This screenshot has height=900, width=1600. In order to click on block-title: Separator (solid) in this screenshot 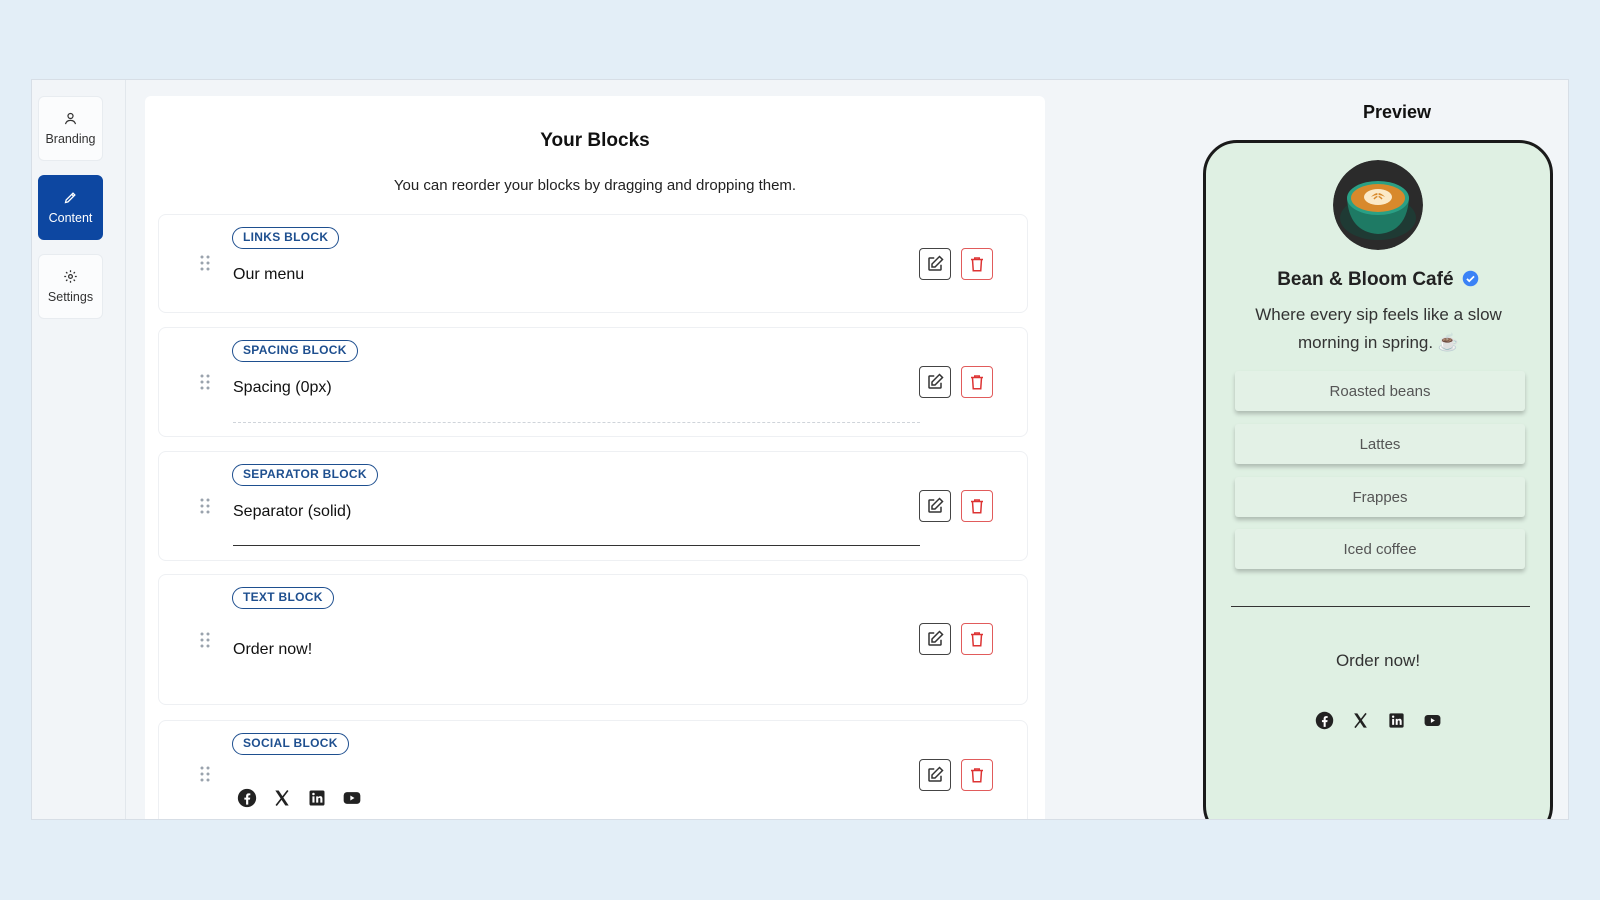, I will do `click(292, 511)`.